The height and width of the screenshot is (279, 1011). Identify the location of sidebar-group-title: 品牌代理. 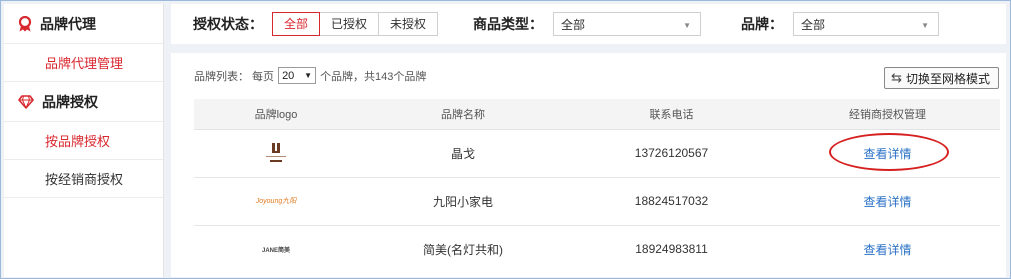
(68, 23).